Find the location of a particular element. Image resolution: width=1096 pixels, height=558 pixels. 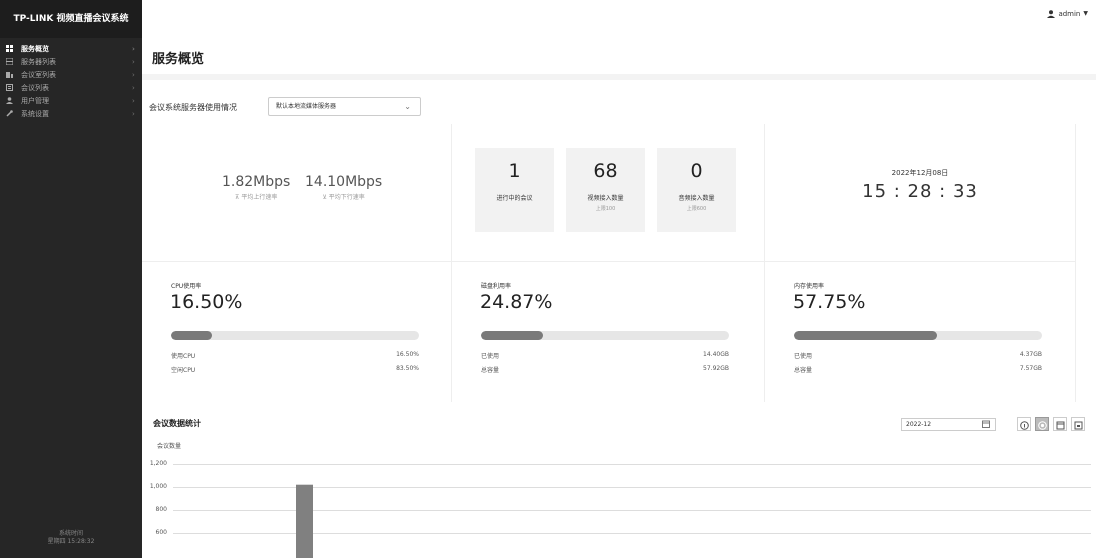

sidebar-item-overview: 服务概览 › is located at coordinates (71, 48).